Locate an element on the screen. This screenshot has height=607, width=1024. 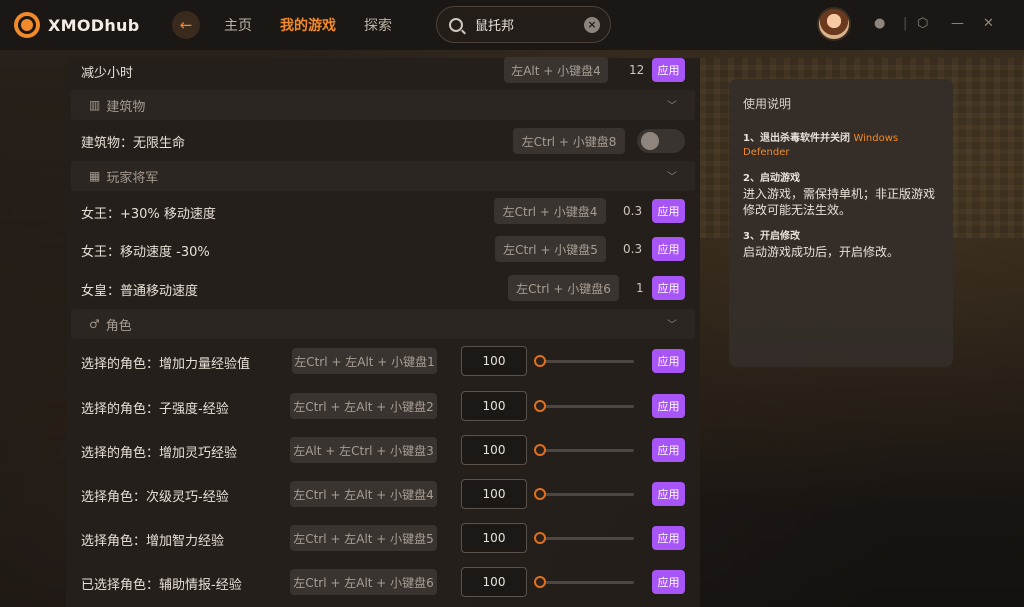
option-label: 已选择角色：辅助情报-经验 is located at coordinates (161, 585).